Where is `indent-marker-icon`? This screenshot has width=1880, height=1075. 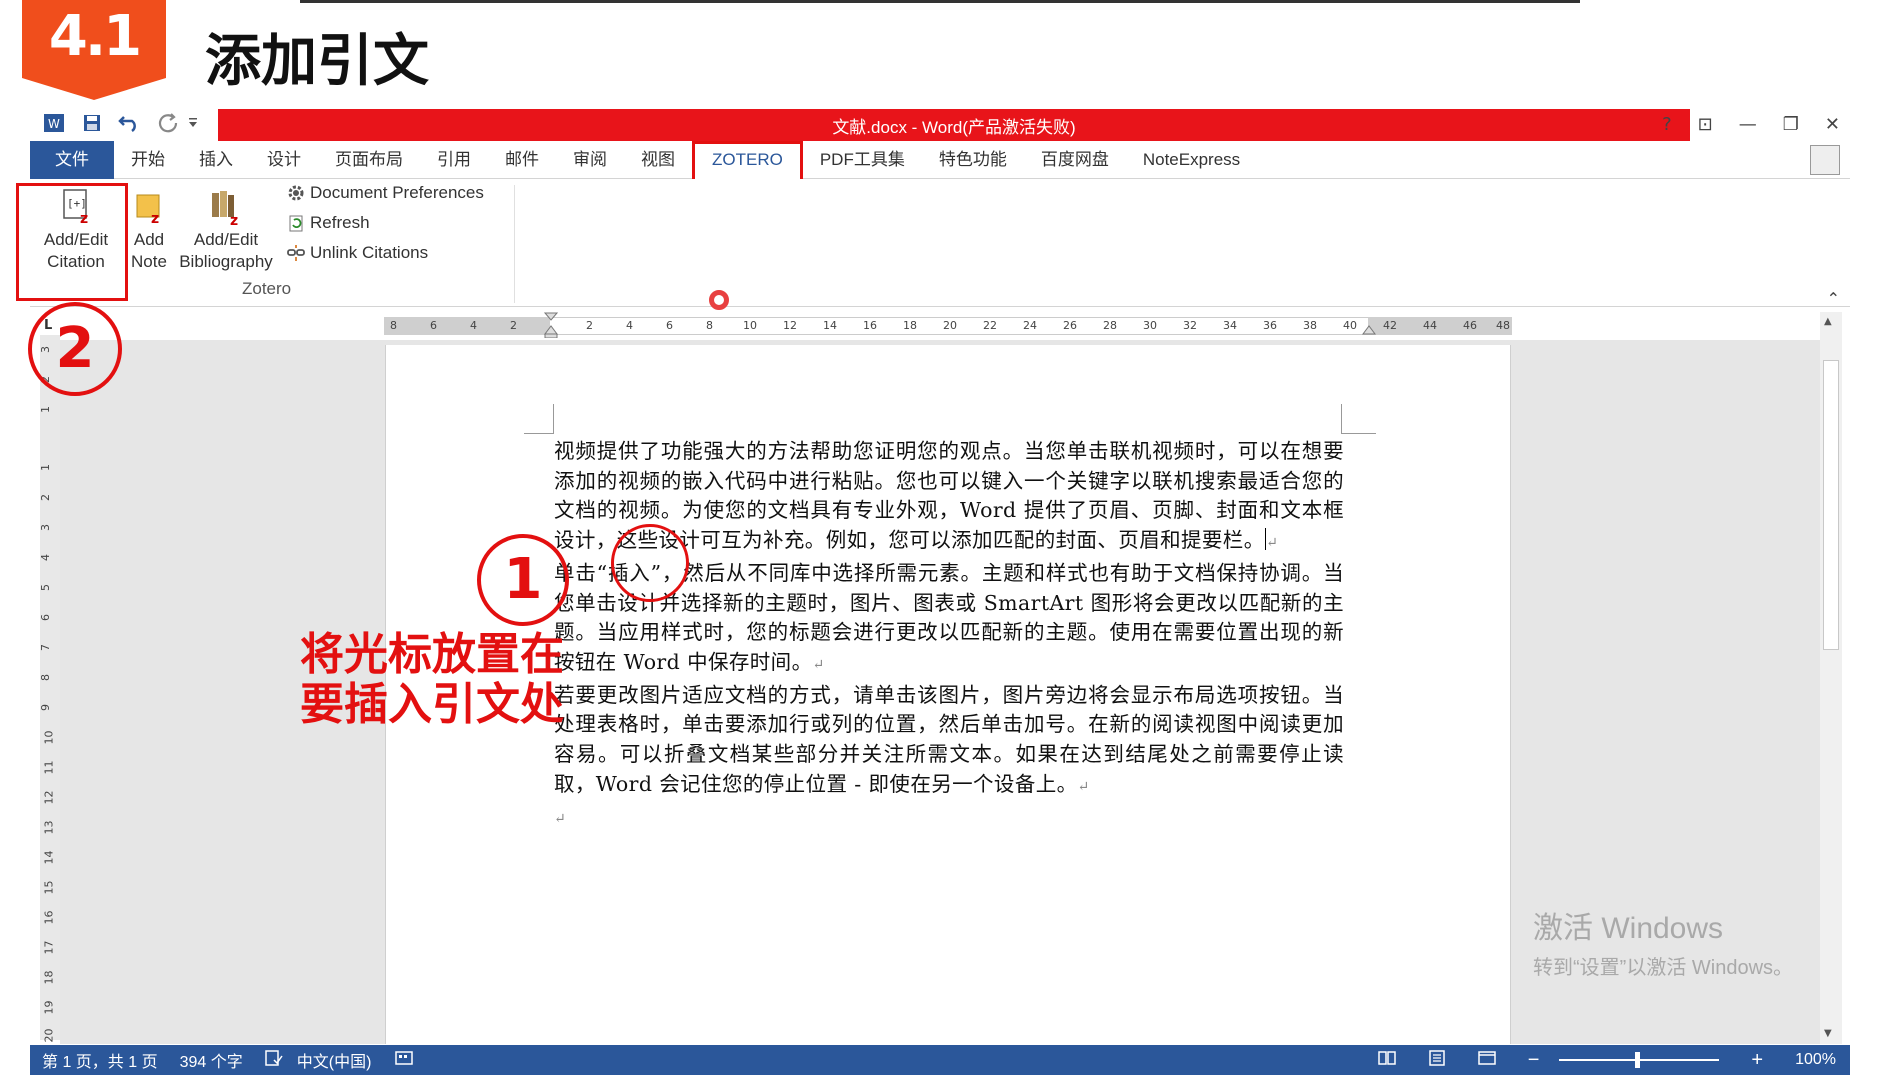 indent-marker-icon is located at coordinates (551, 325).